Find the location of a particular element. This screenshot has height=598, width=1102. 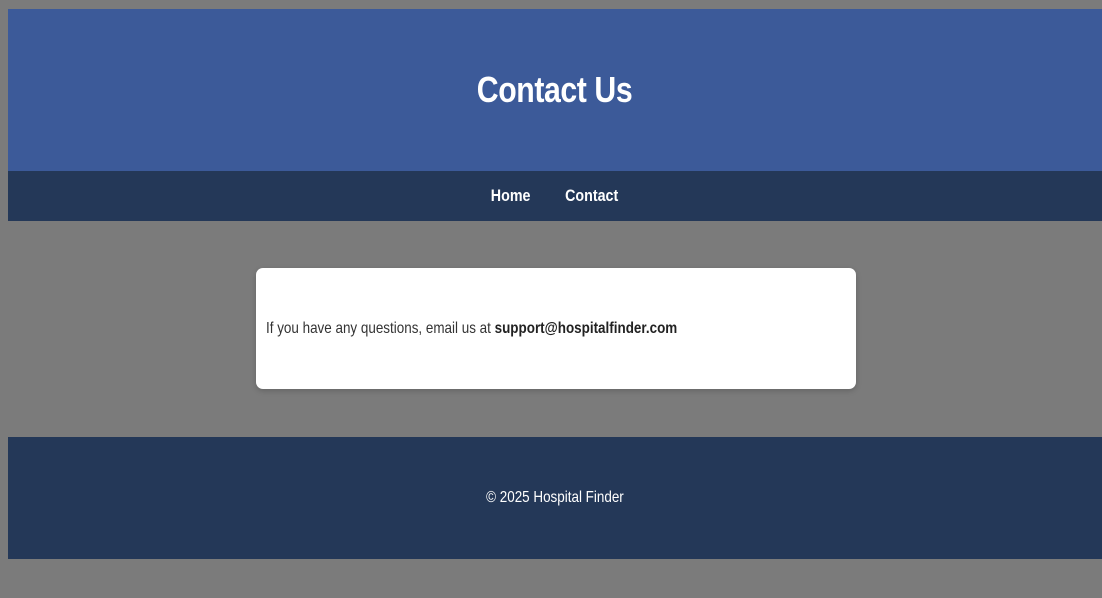

footer-copyright: © 2025 Hospital Finder is located at coordinates (555, 497).